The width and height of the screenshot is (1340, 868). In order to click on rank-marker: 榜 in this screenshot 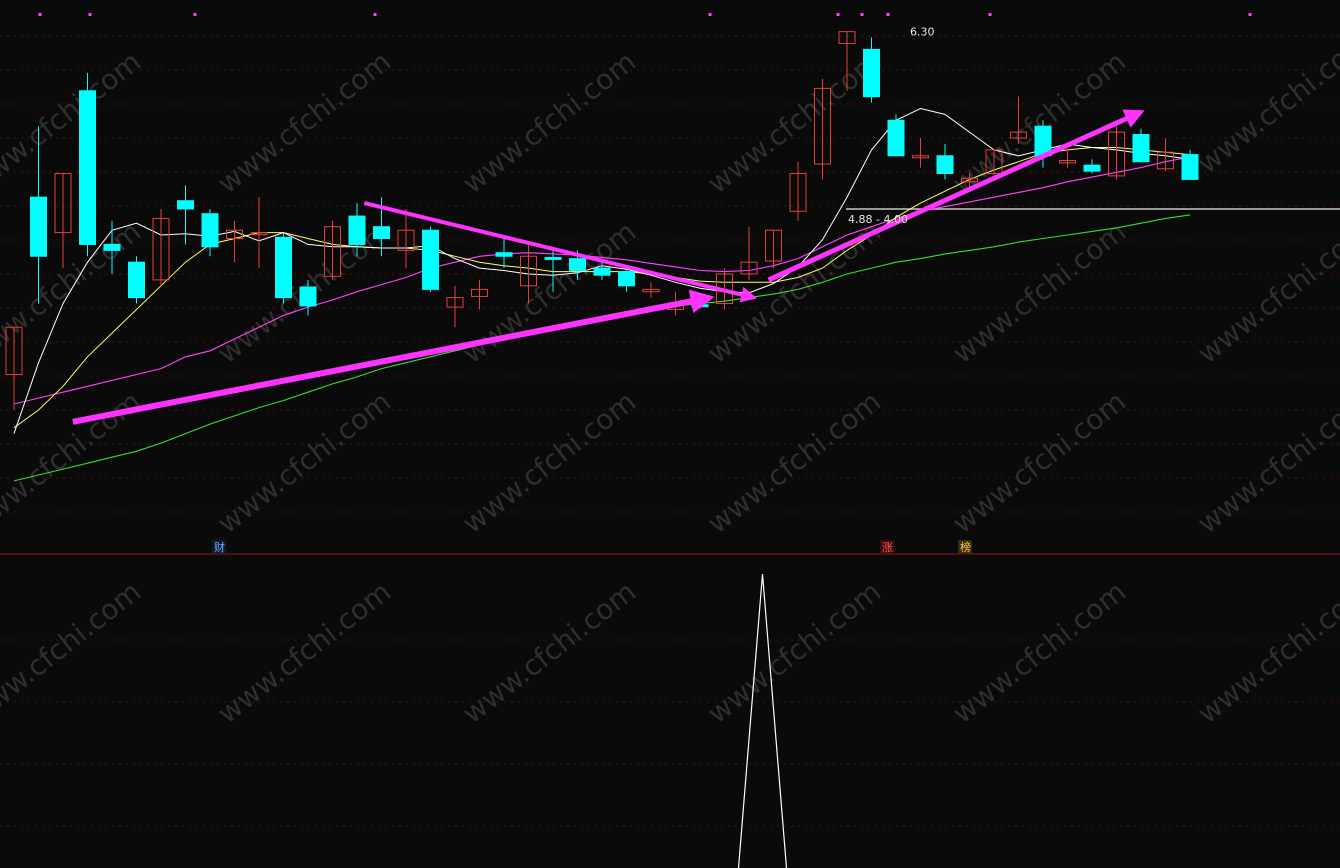, I will do `click(965, 547)`.